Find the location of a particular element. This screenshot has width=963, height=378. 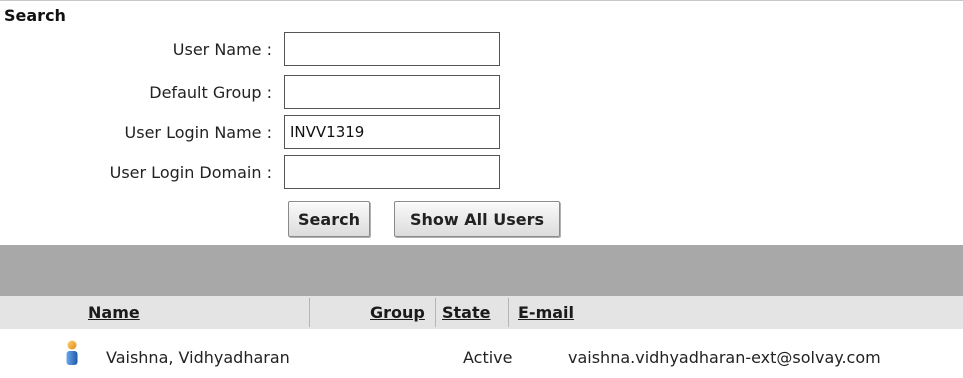

user-name-label: User Name : is located at coordinates (222, 49).